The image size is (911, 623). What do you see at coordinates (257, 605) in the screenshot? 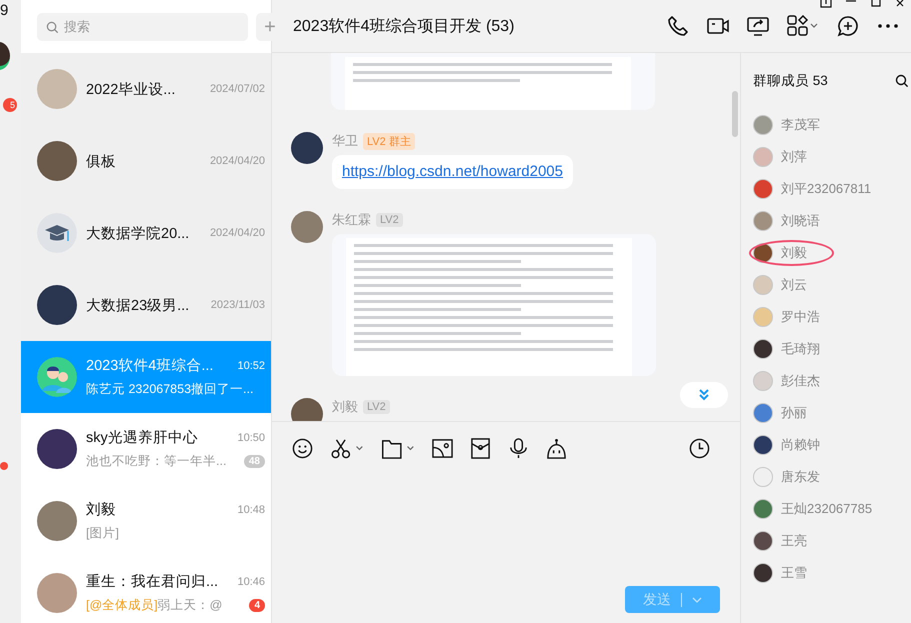
I see `unread-count: 4` at bounding box center [257, 605].